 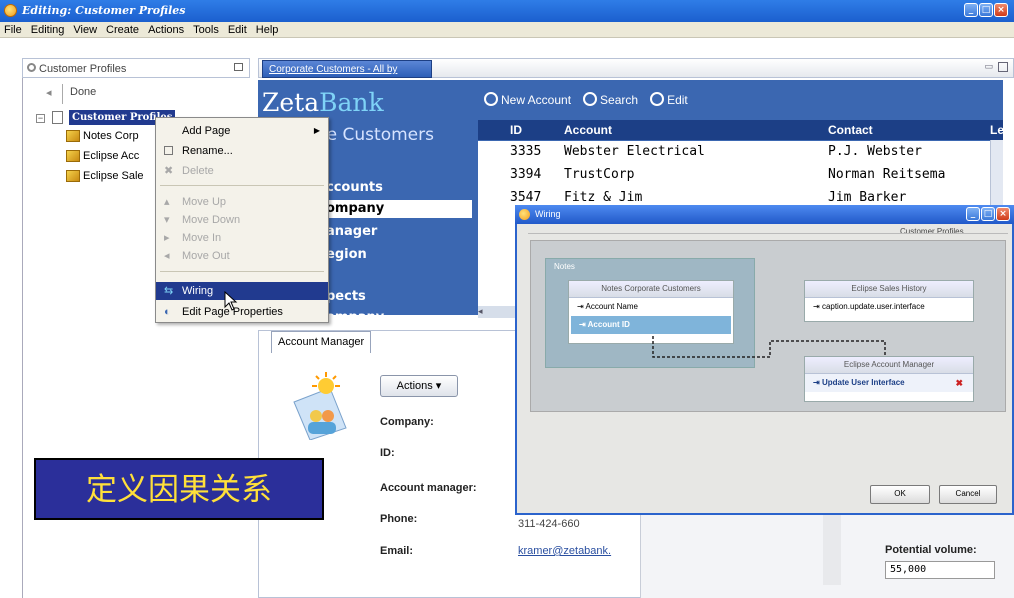 I want to click on port-account-name: ⇥ Account Name, so click(x=651, y=307).